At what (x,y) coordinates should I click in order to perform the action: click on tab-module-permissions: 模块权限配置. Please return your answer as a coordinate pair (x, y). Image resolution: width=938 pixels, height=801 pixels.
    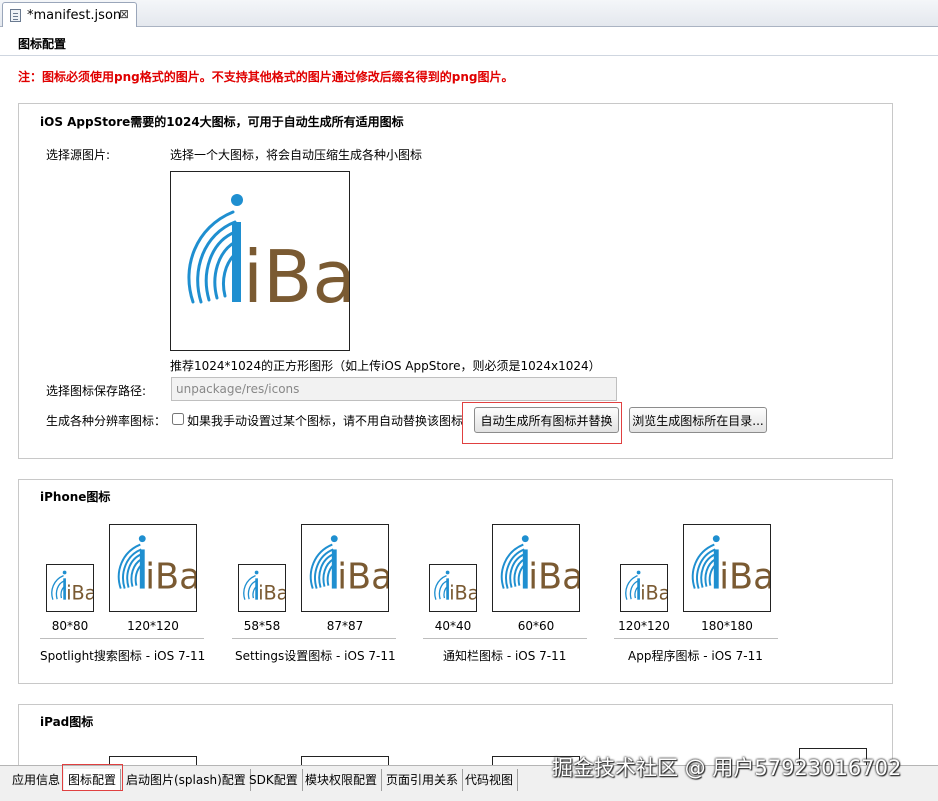
    Looking at the image, I should click on (342, 780).